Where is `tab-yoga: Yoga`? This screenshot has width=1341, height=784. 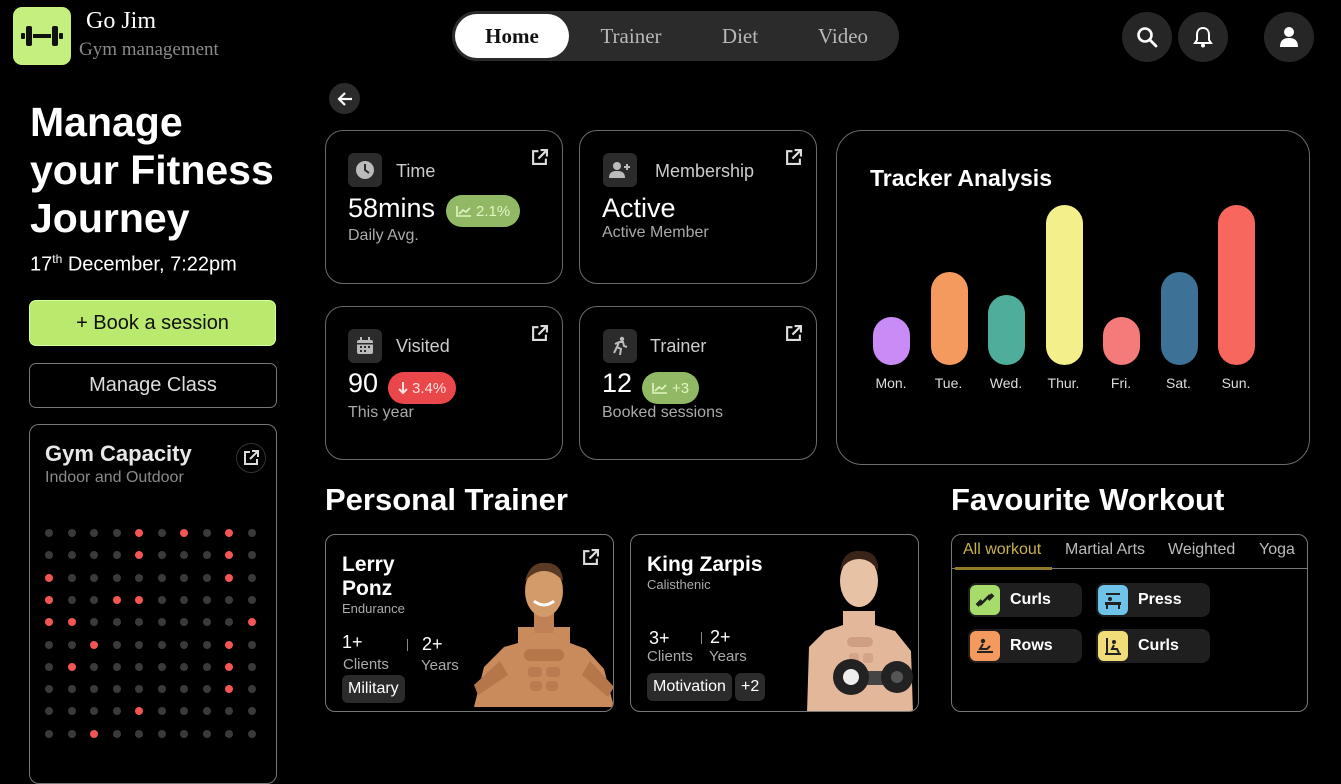
tab-yoga: Yoga is located at coordinates (1277, 550).